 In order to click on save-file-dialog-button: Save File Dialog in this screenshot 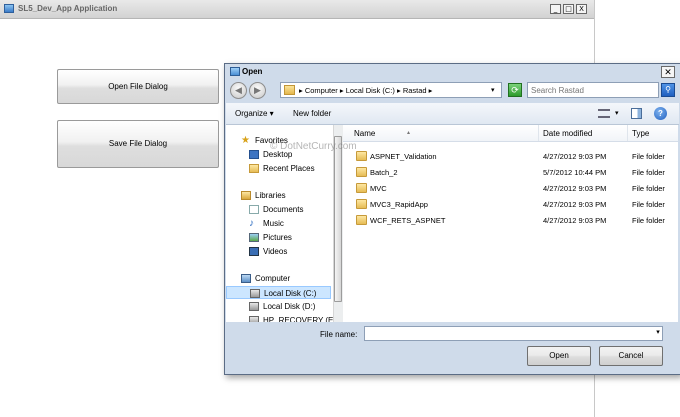, I will do `click(138, 144)`.